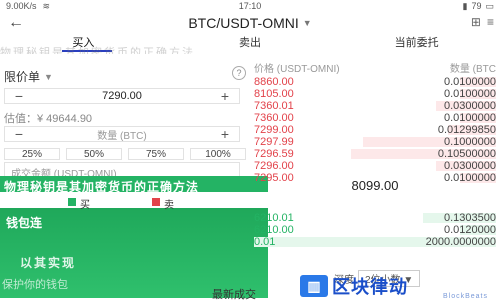 Image resolution: width=500 pixels, height=300 pixels. Describe the element at coordinates (274, 154) in the screenshot. I see `ask-price: 7296.59` at that location.